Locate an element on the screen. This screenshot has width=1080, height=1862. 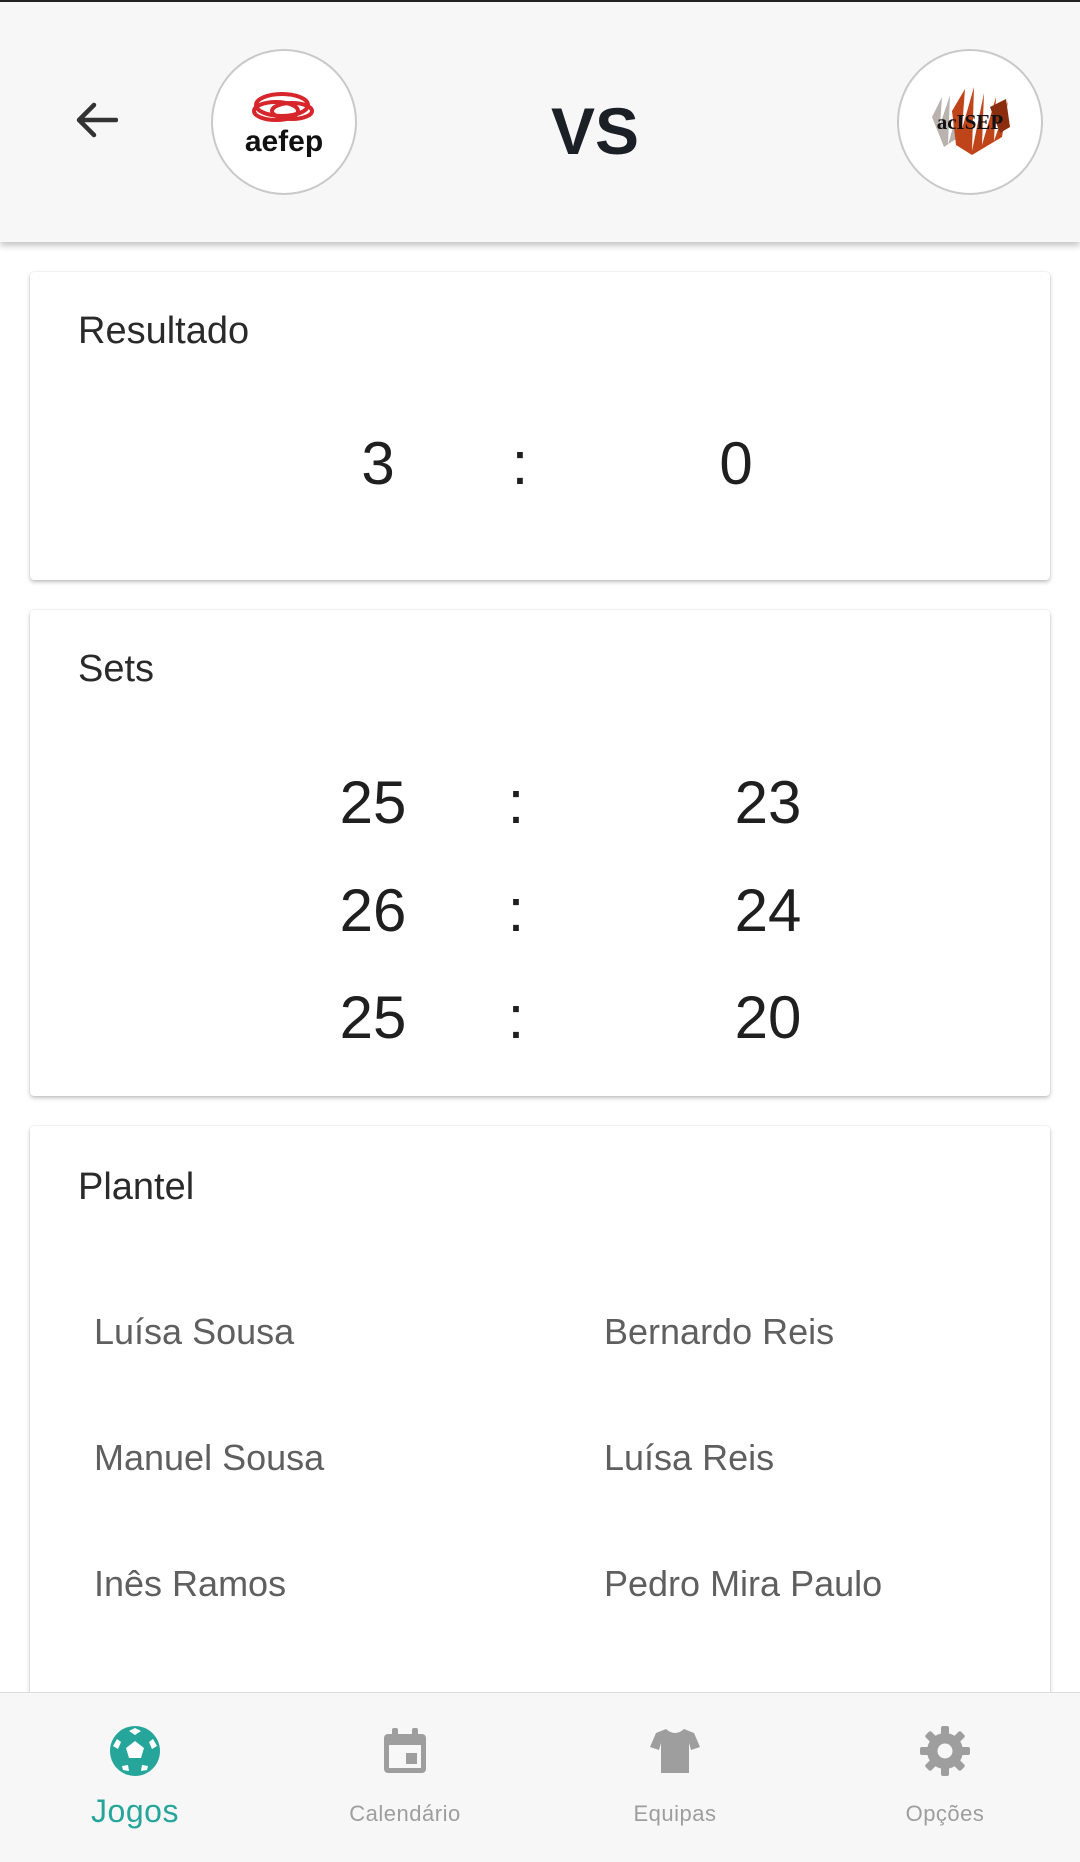
nav-label-calendario: Calendário is located at coordinates (405, 1813).